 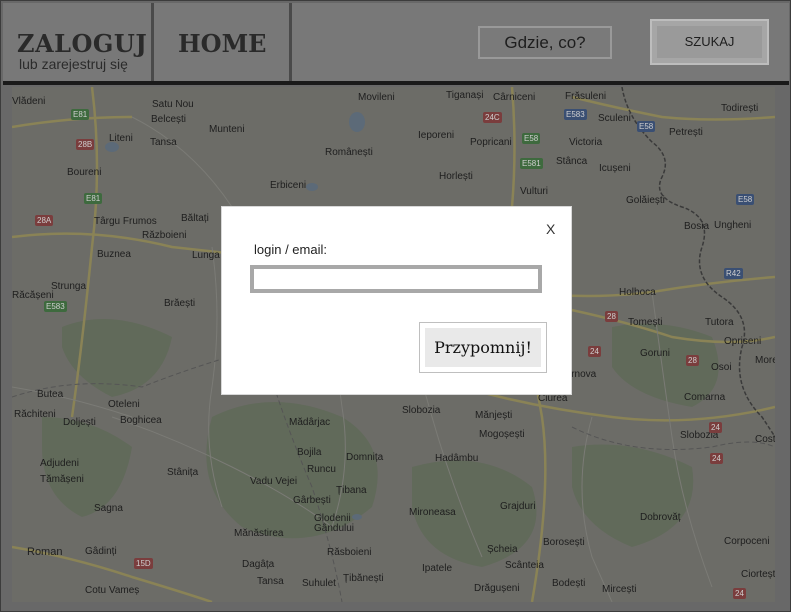 I want to click on road-label: 28A, so click(x=44, y=220).